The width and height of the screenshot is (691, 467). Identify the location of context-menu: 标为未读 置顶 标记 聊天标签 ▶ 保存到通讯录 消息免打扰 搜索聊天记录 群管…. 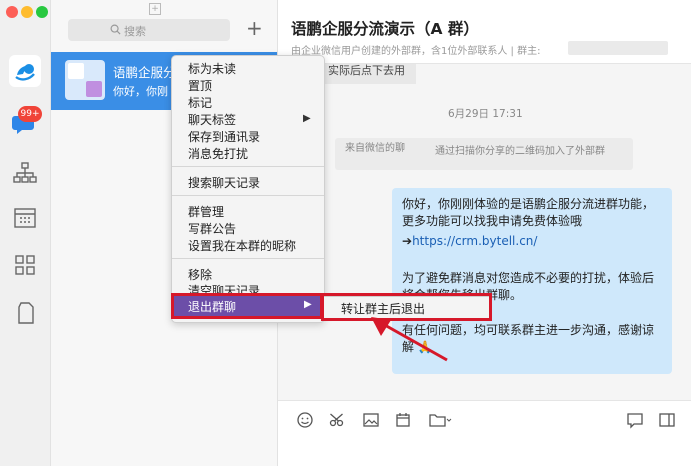
(248, 189).